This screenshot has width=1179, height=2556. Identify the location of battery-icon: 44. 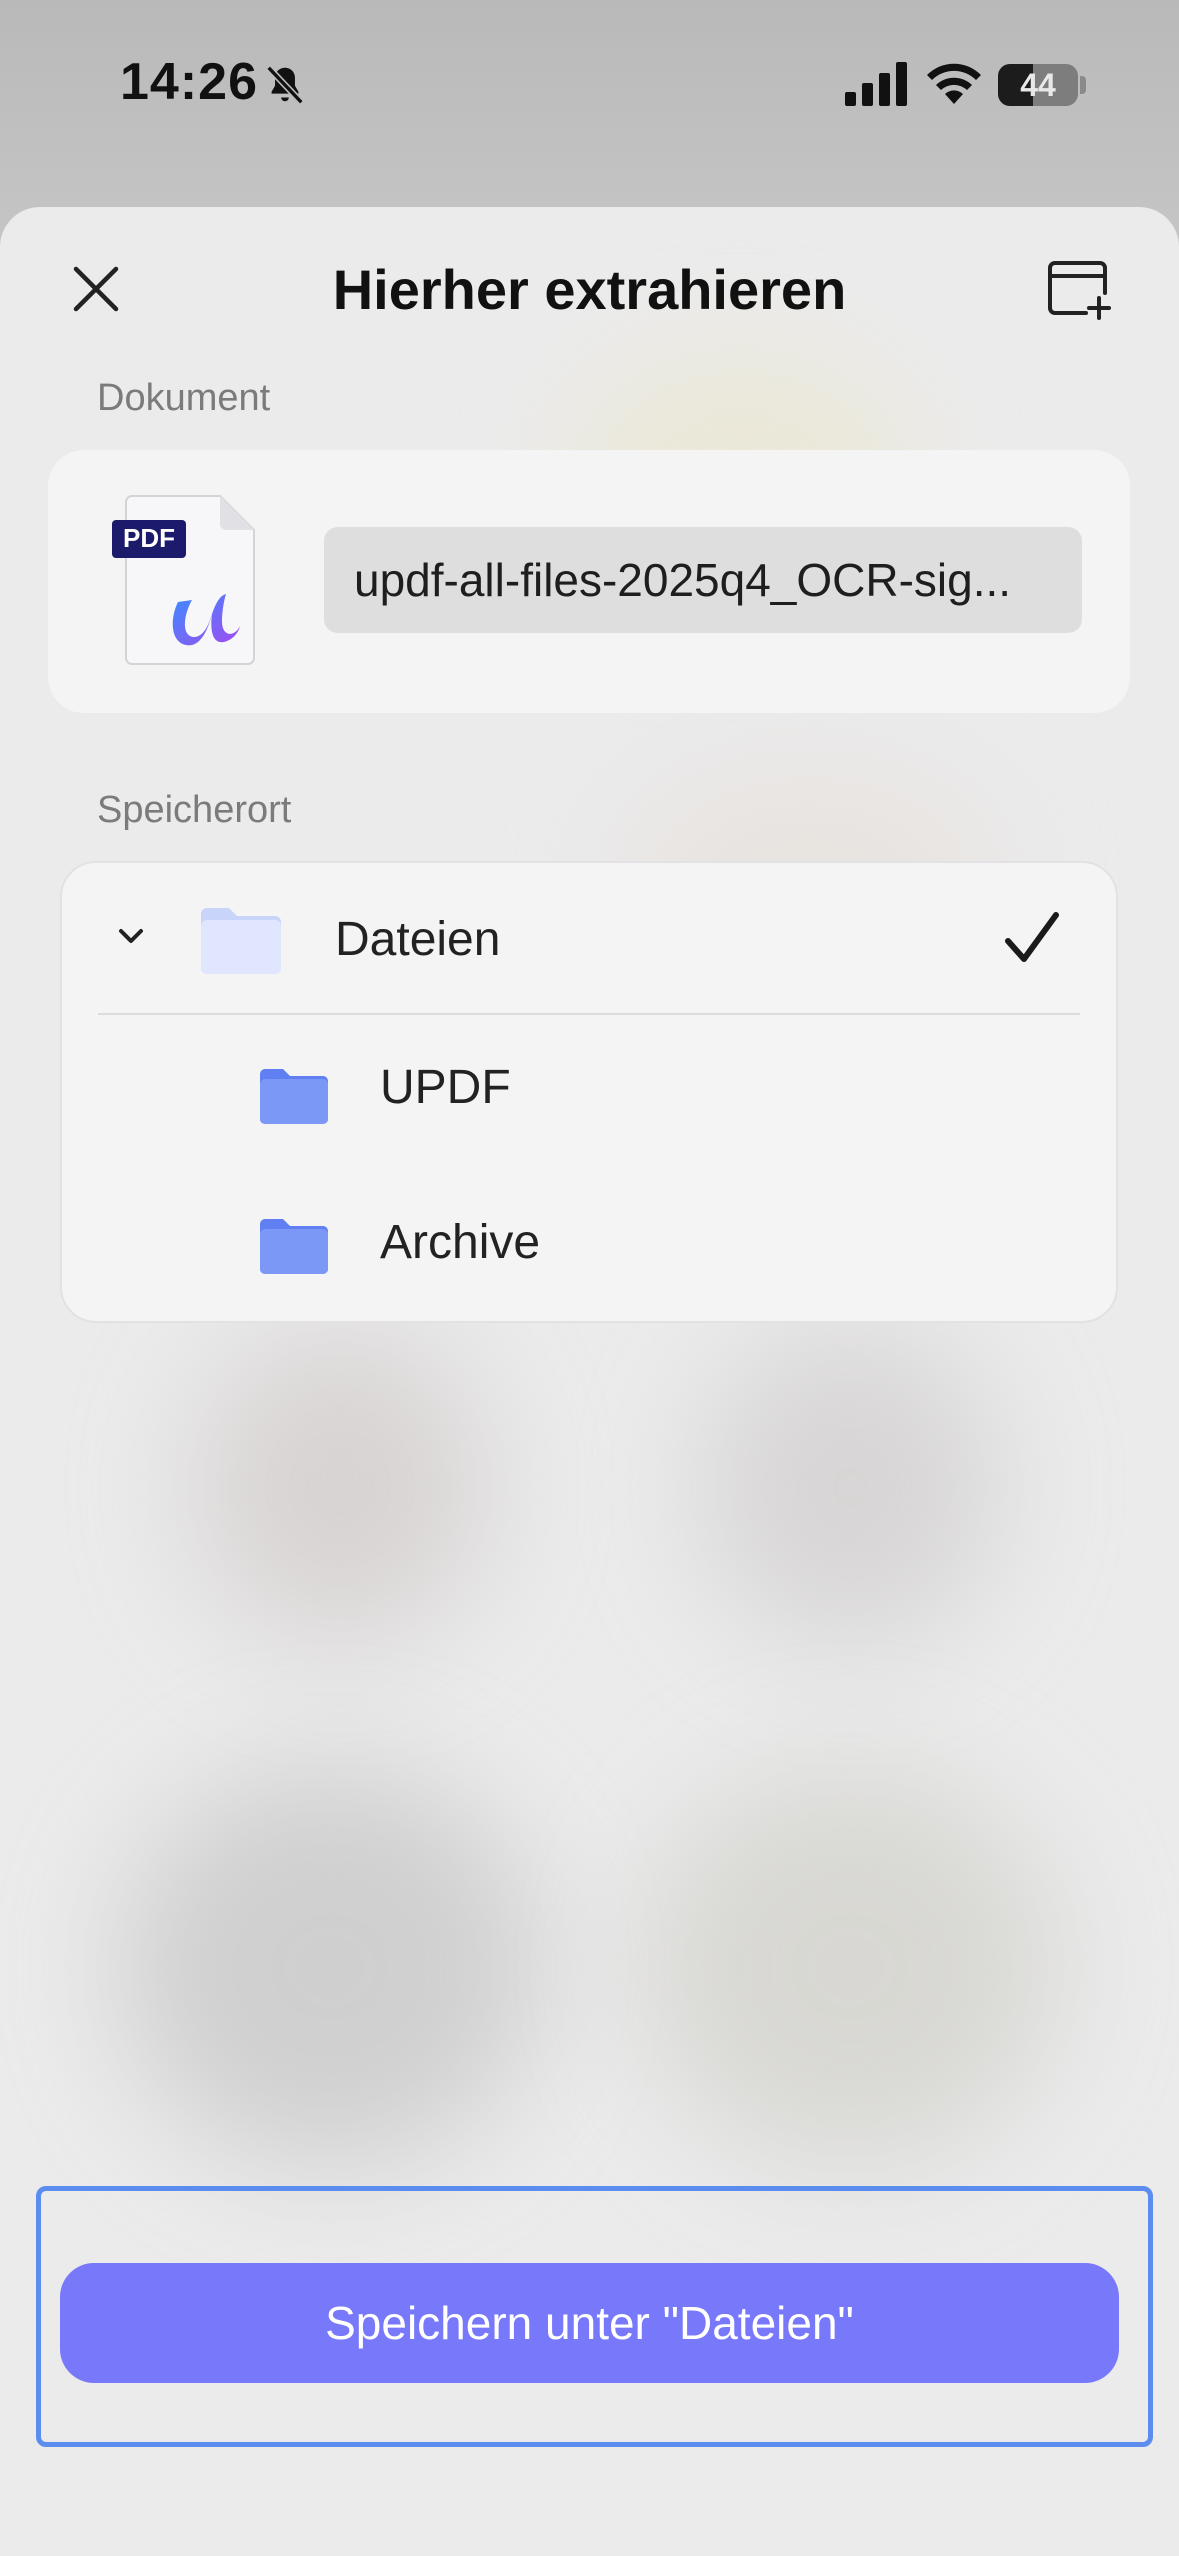
(1038, 85).